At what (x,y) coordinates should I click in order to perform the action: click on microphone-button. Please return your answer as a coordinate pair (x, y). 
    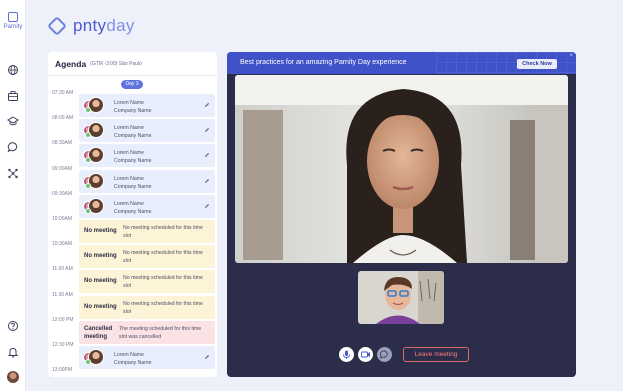
    Looking at the image, I should click on (346, 354).